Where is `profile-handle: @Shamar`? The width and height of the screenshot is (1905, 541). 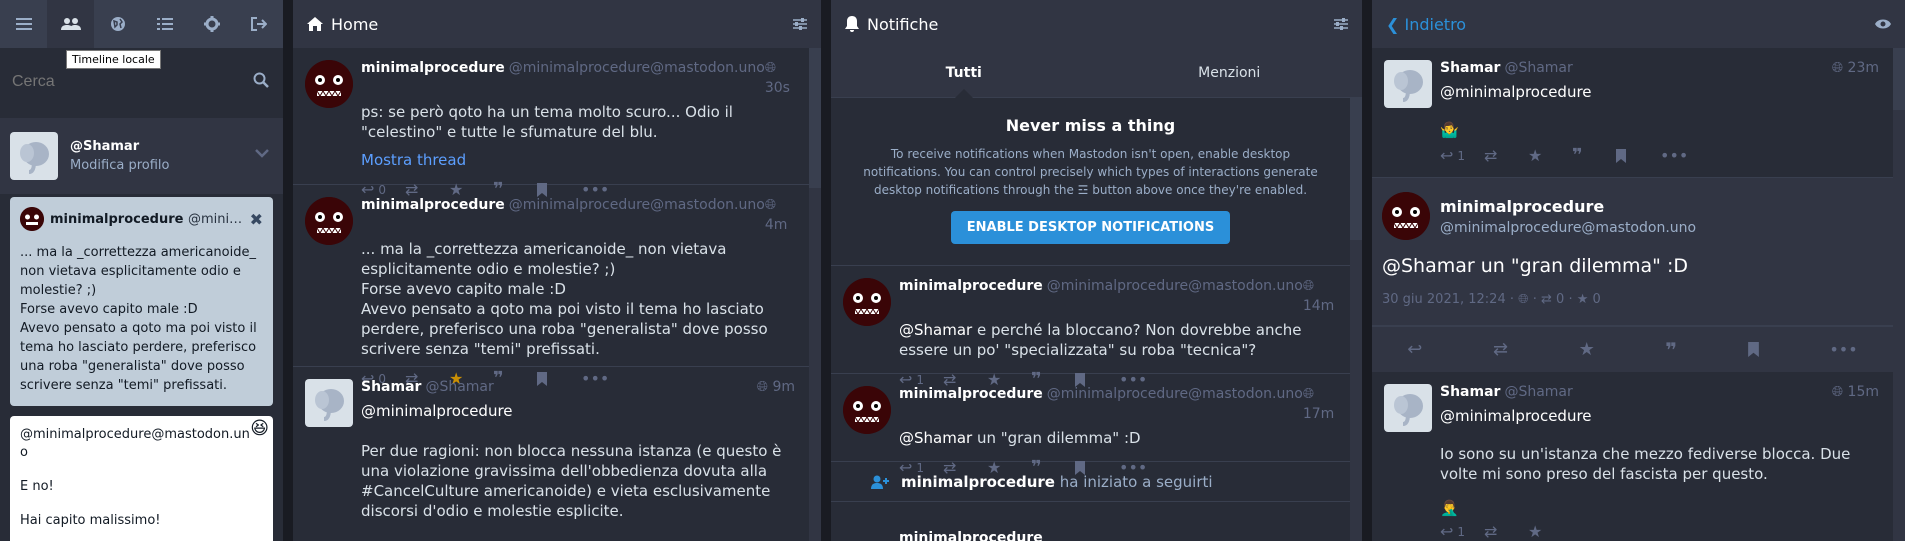
profile-handle: @Shamar is located at coordinates (120, 146).